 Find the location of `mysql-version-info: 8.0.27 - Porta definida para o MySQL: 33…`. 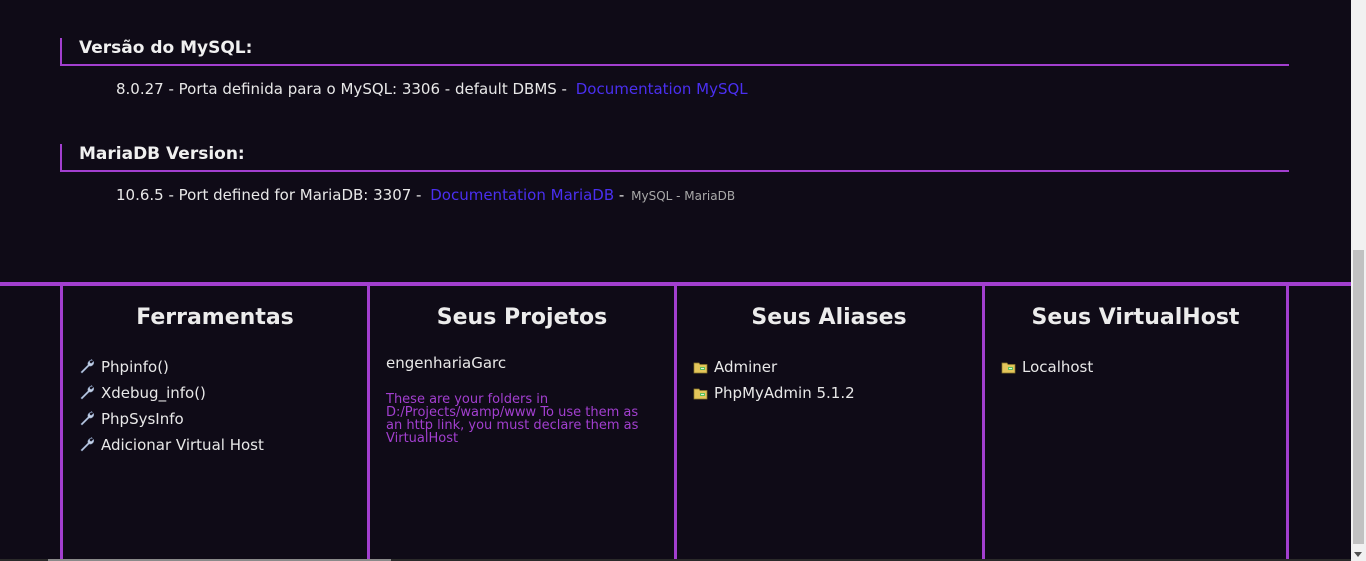

mysql-version-info: 8.0.27 - Porta definida para o MySQL: 33… is located at coordinates (344, 89).